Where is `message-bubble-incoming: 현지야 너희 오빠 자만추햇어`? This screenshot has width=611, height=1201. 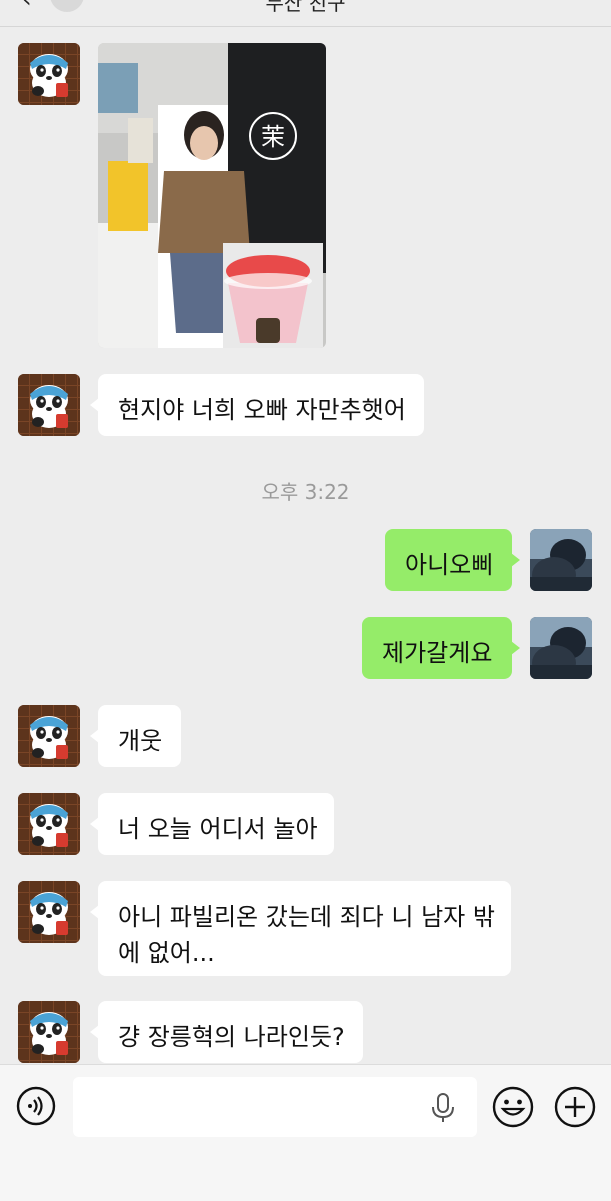
message-bubble-incoming: 현지야 너희 오빠 자만추햇어 is located at coordinates (257, 405).